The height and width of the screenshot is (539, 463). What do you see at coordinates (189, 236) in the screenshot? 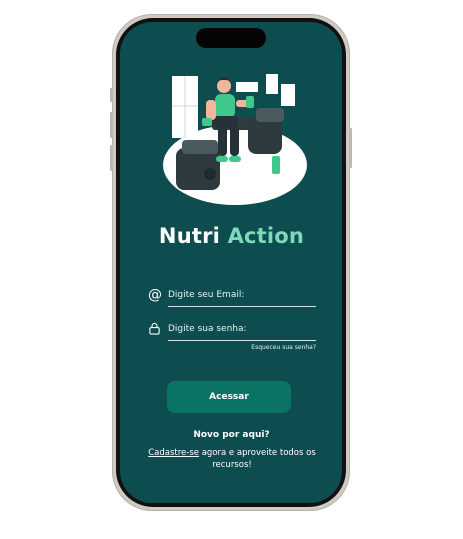
I see `app-title-part1: Nutri` at bounding box center [189, 236].